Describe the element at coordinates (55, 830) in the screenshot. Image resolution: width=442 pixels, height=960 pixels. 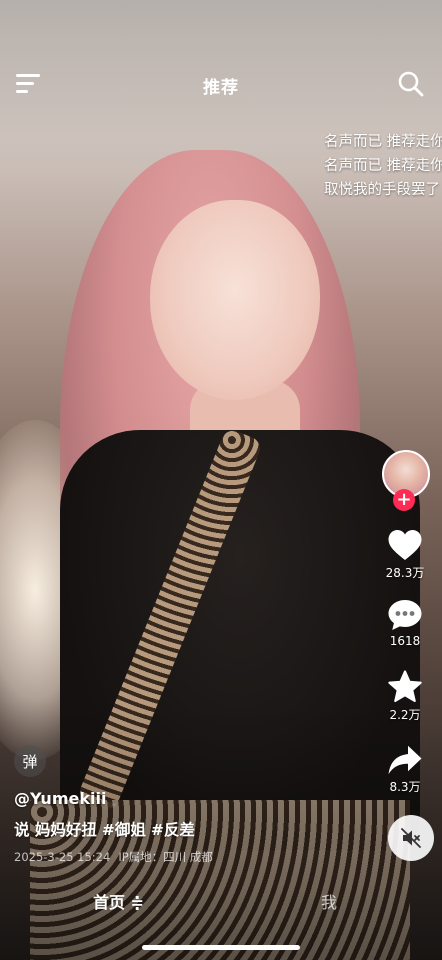
I see `description-text: 说 妈妈好扭` at that location.